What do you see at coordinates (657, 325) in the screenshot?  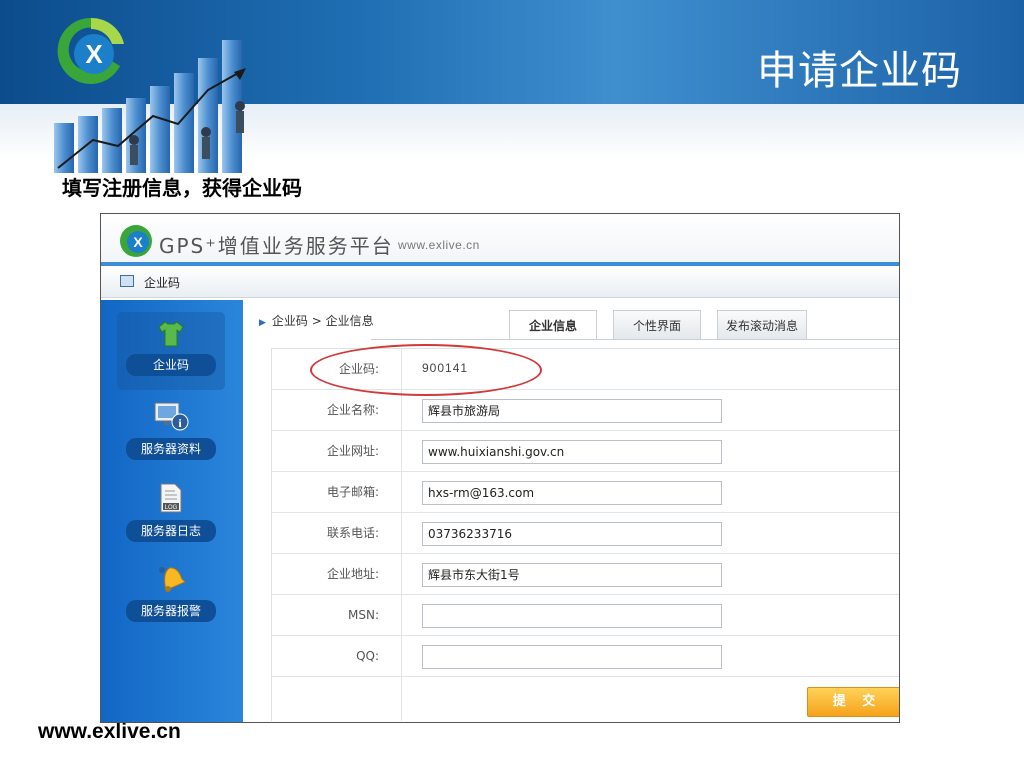 I see `tab-personal-interface: 个性界面` at bounding box center [657, 325].